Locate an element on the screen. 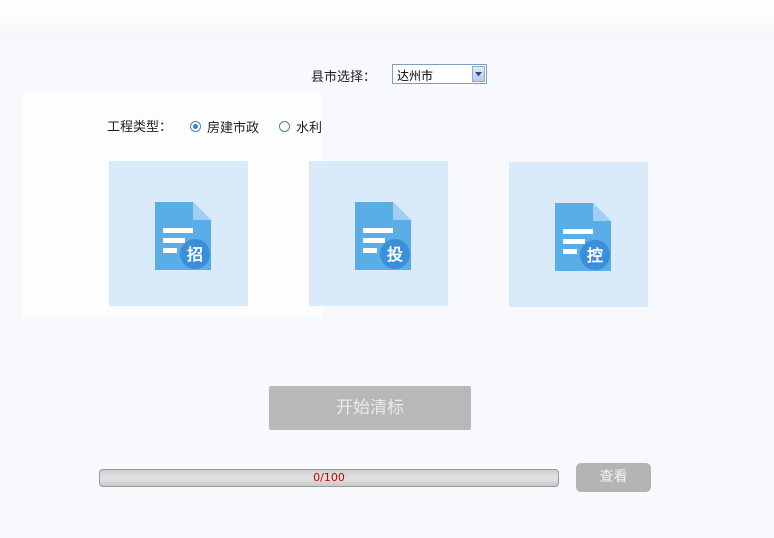 The width and height of the screenshot is (774, 538). card-glyph-label: 控 is located at coordinates (595, 255).